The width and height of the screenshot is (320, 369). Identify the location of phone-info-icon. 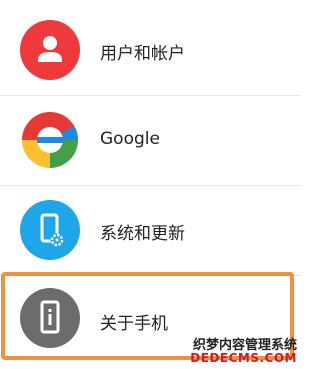
(50, 318).